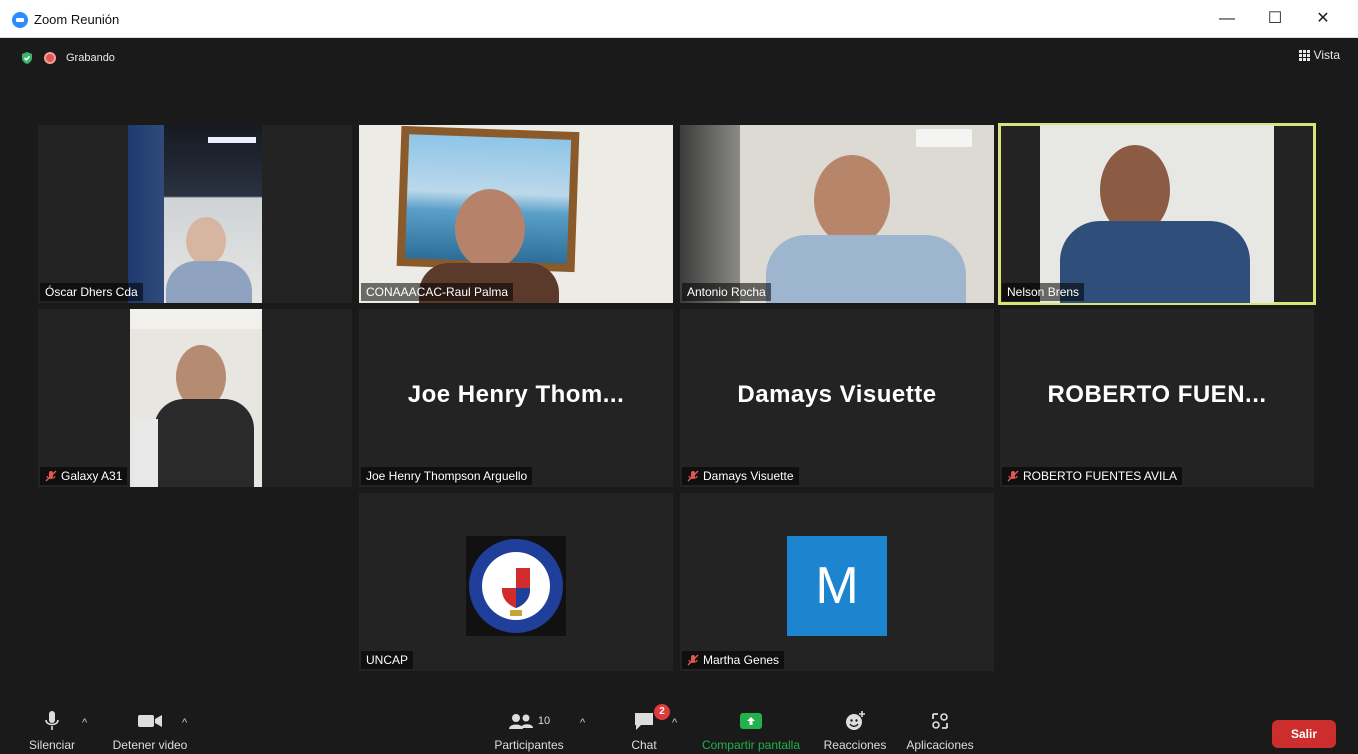 The image size is (1358, 754). I want to click on minimize-button: —, so click(1227, 19).